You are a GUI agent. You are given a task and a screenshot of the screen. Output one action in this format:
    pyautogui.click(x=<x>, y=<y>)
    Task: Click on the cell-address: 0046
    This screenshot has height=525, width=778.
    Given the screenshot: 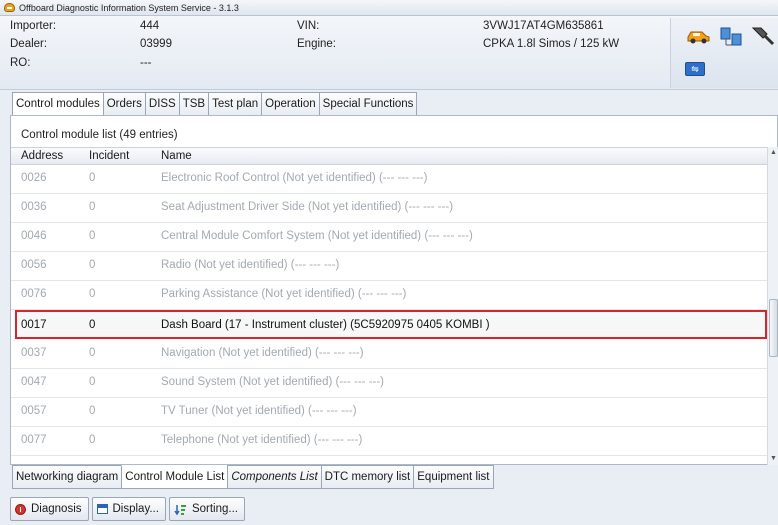 What is the action you would take?
    pyautogui.click(x=34, y=236)
    